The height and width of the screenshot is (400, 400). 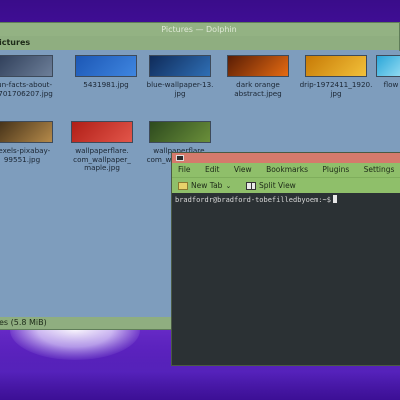 I want to click on menu-plugins: Plugins, so click(x=335, y=170).